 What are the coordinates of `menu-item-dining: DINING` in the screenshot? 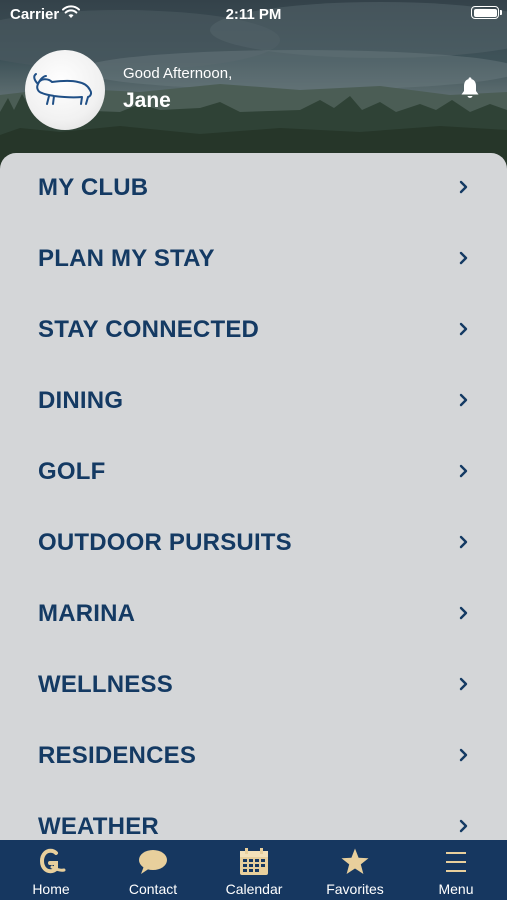 It's located at (253, 401).